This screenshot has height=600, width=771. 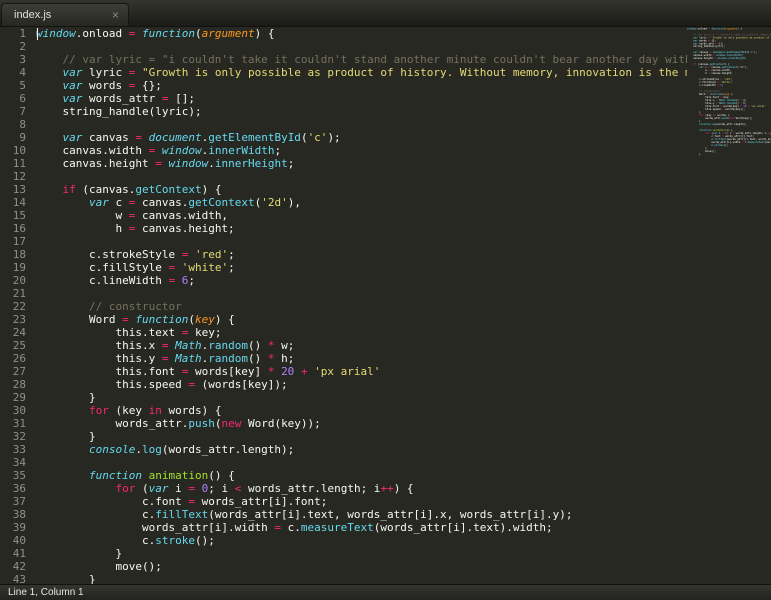 I want to click on line-number: 11, so click(x=19, y=163).